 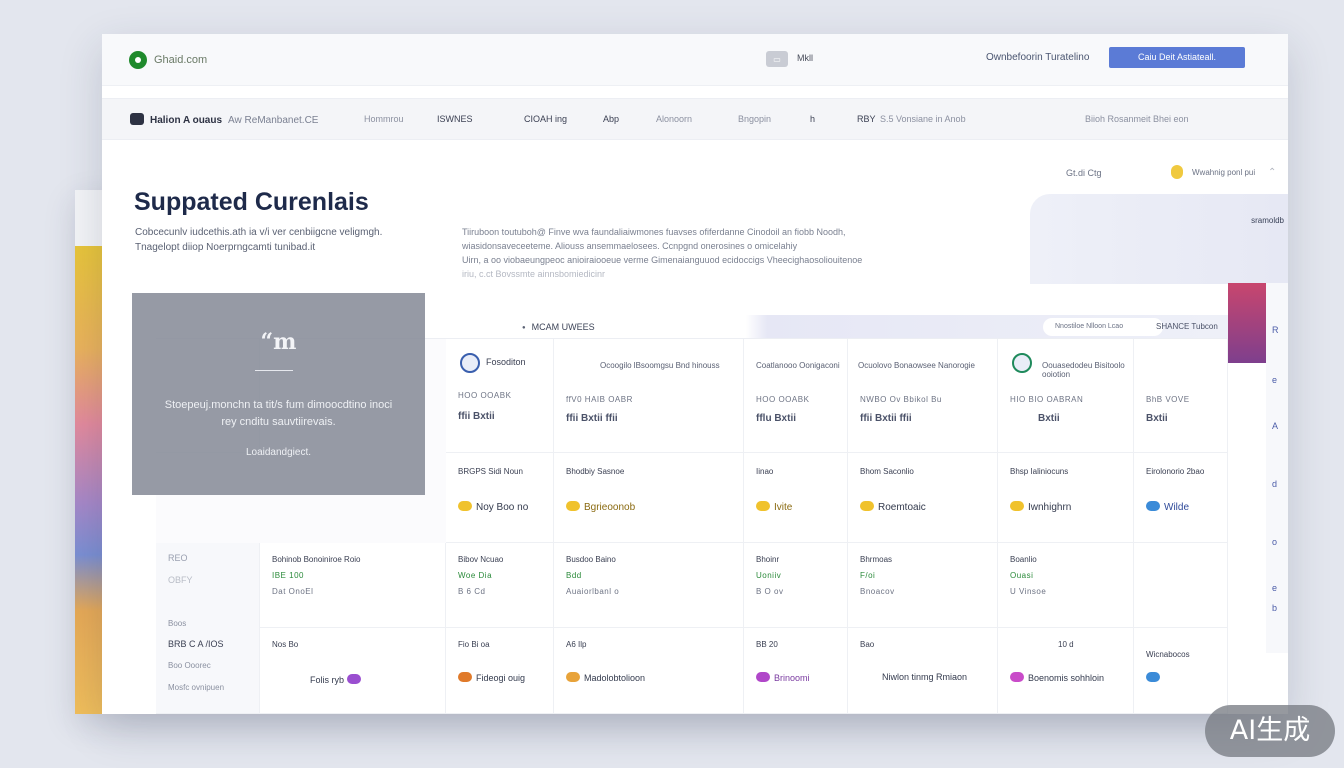 I want to click on grid-cell: Bhoinr Uoniiv B O ov, so click(x=796, y=585).